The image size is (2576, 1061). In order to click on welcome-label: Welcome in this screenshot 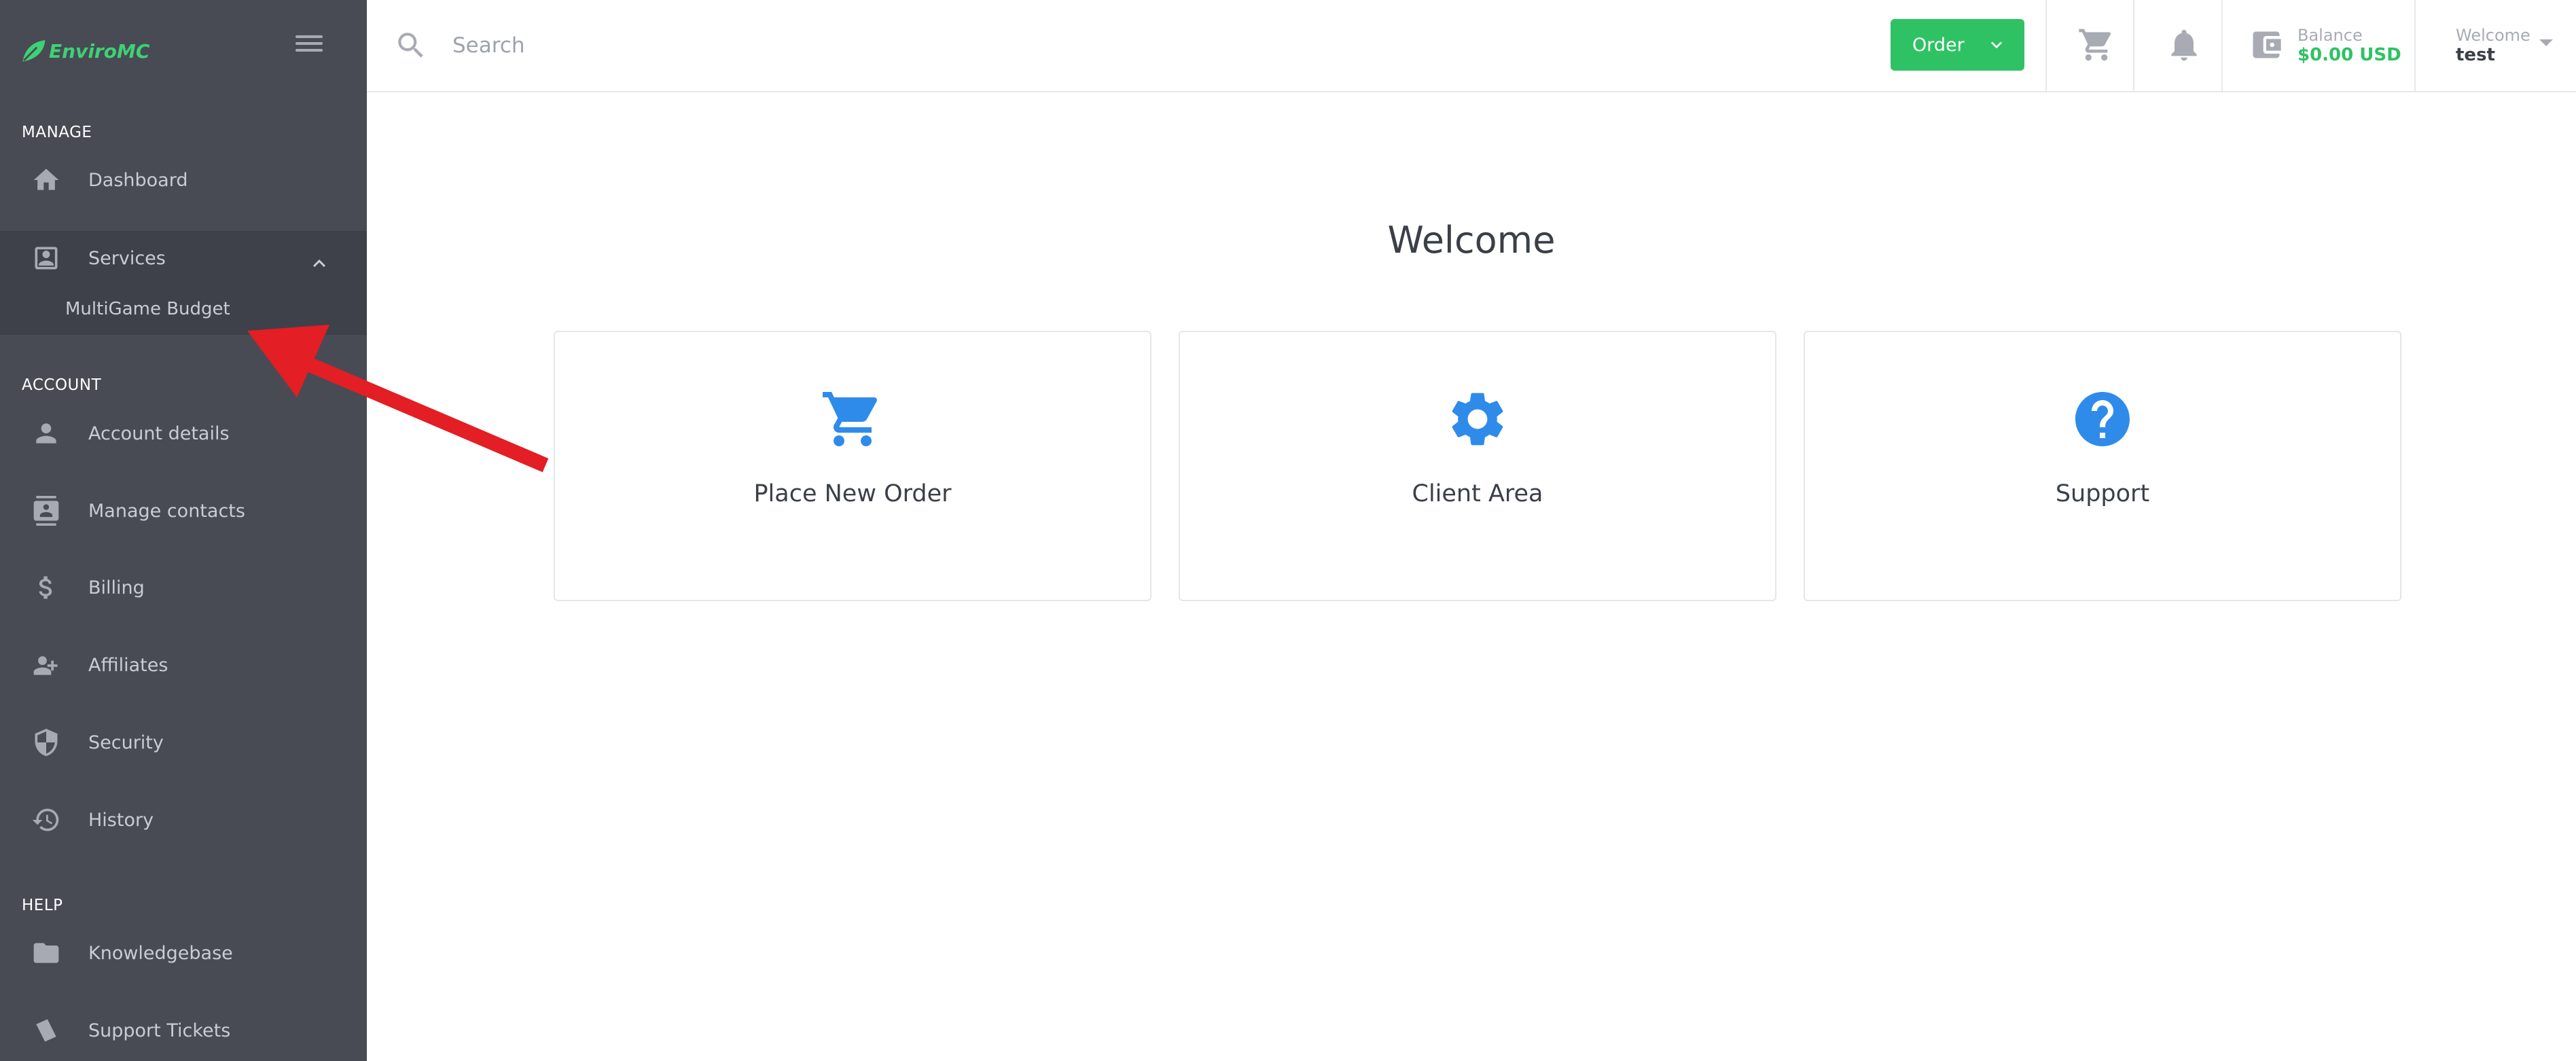, I will do `click(2493, 35)`.